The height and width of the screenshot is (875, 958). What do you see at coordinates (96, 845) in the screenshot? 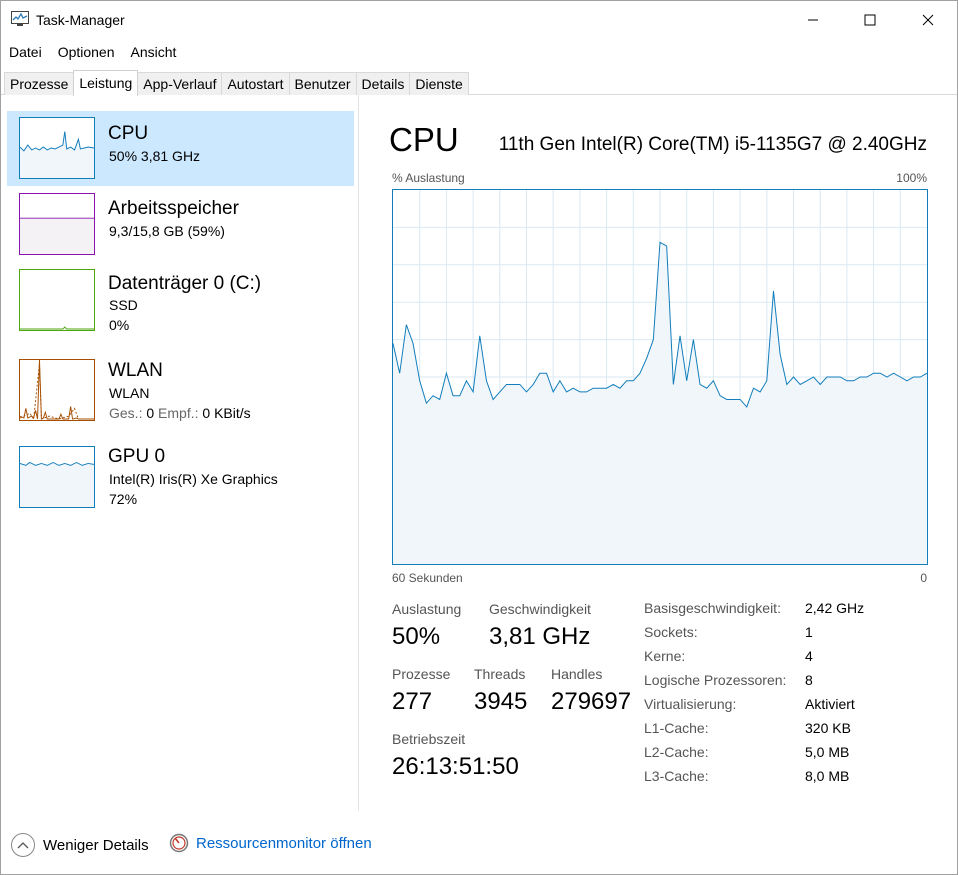
I see `fewer-details-label: Weniger Details` at bounding box center [96, 845].